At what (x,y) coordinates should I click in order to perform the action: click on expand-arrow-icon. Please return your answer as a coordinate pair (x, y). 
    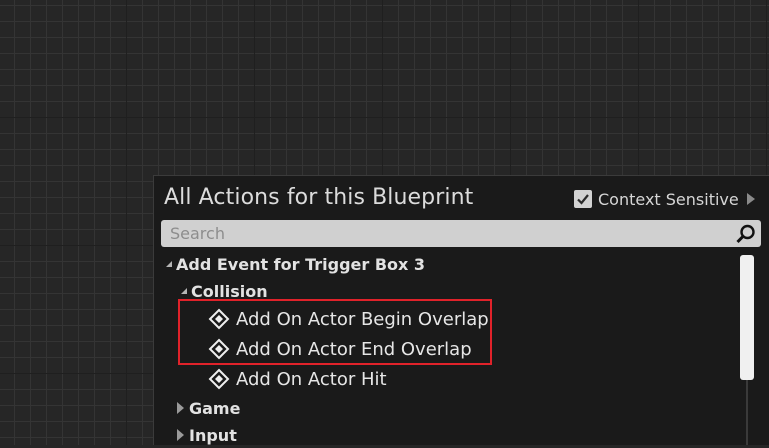
    Looking at the image, I should click on (750, 199).